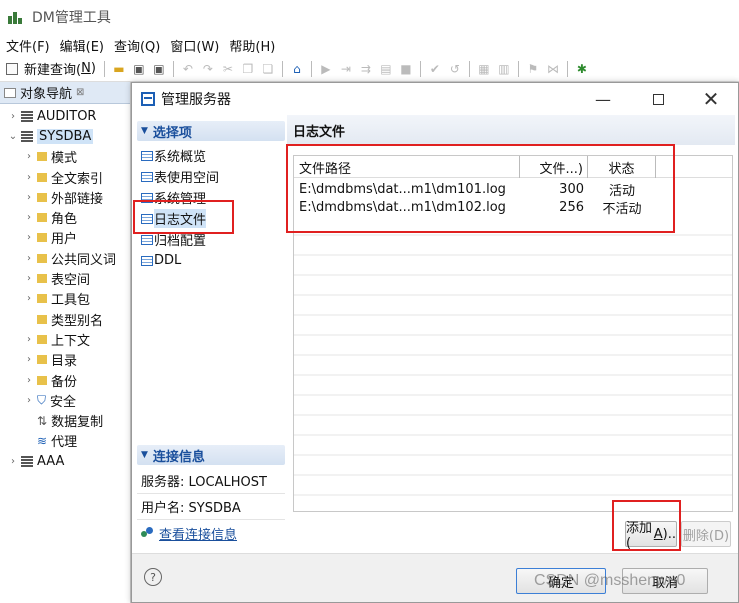 The height and width of the screenshot is (603, 739). I want to click on tree-item: › 公共同义词, so click(65, 258).